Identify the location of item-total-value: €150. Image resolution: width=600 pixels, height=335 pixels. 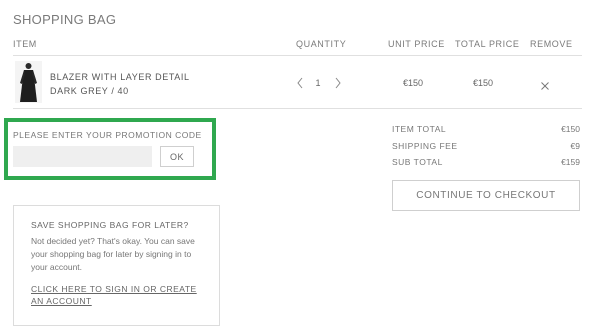
(570, 129).